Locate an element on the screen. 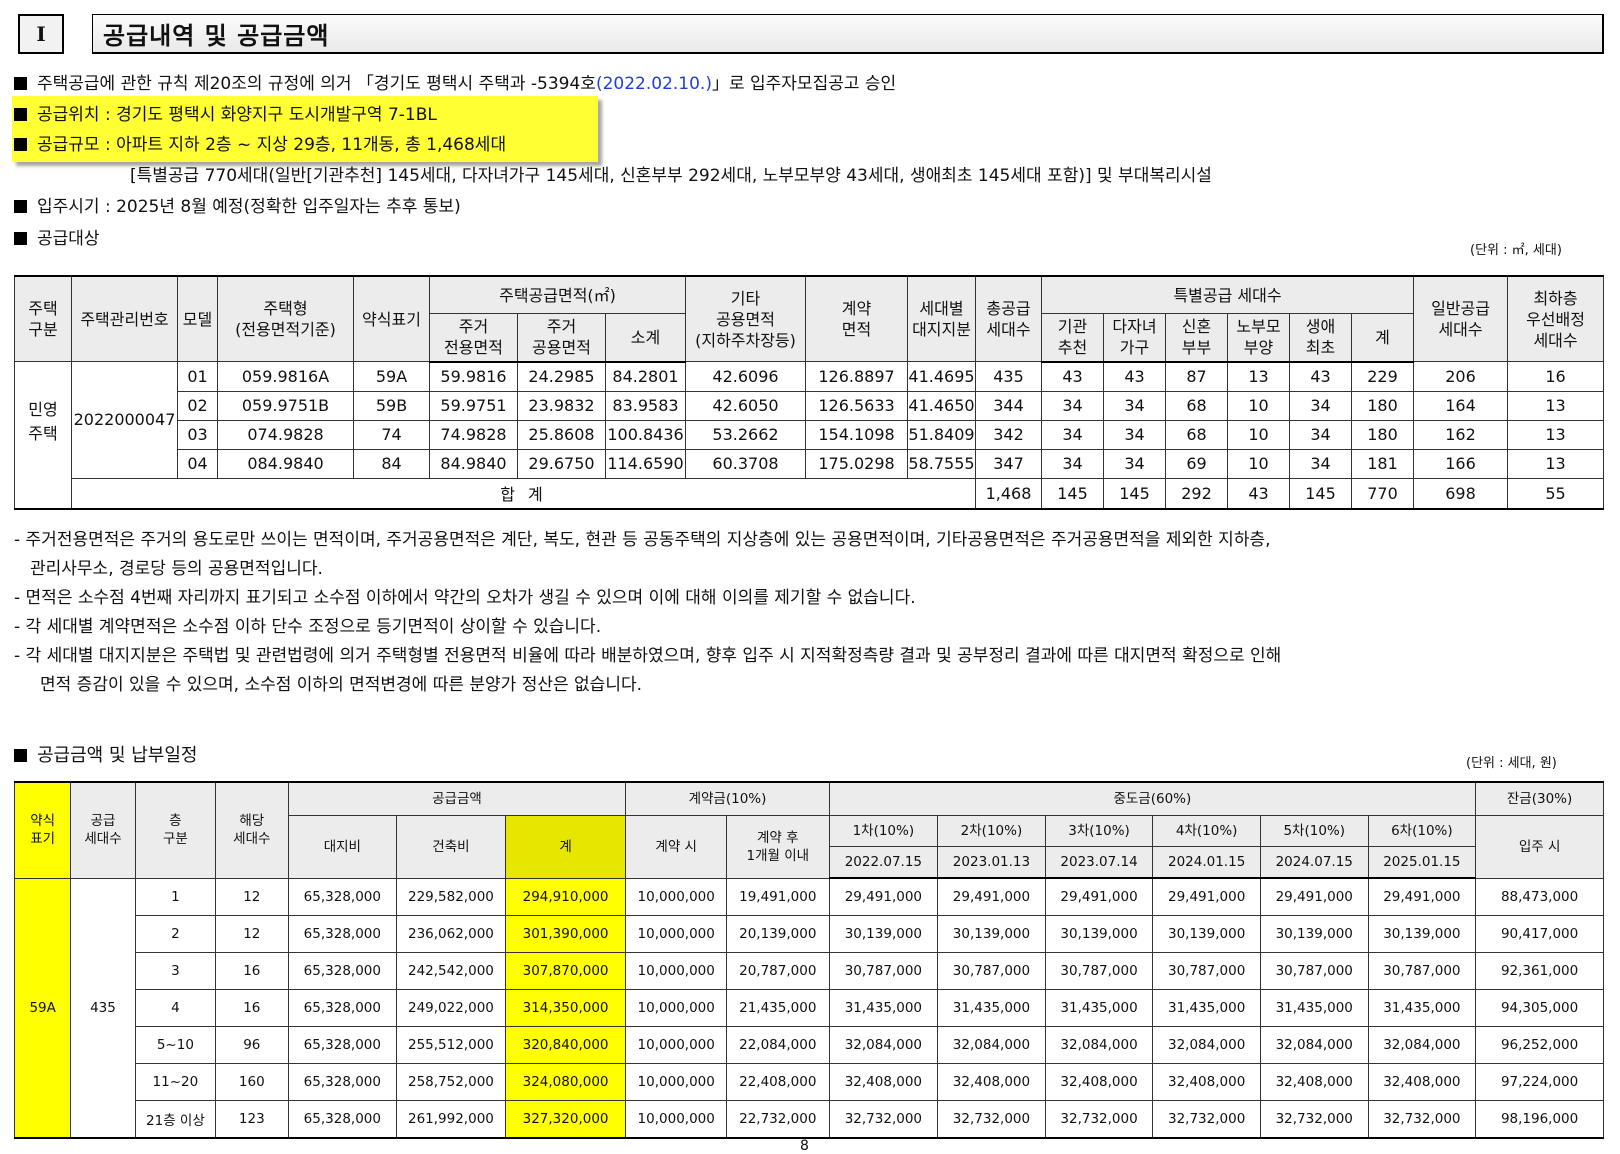  cell-balance: 94,305,000 is located at coordinates (1539, 1008).